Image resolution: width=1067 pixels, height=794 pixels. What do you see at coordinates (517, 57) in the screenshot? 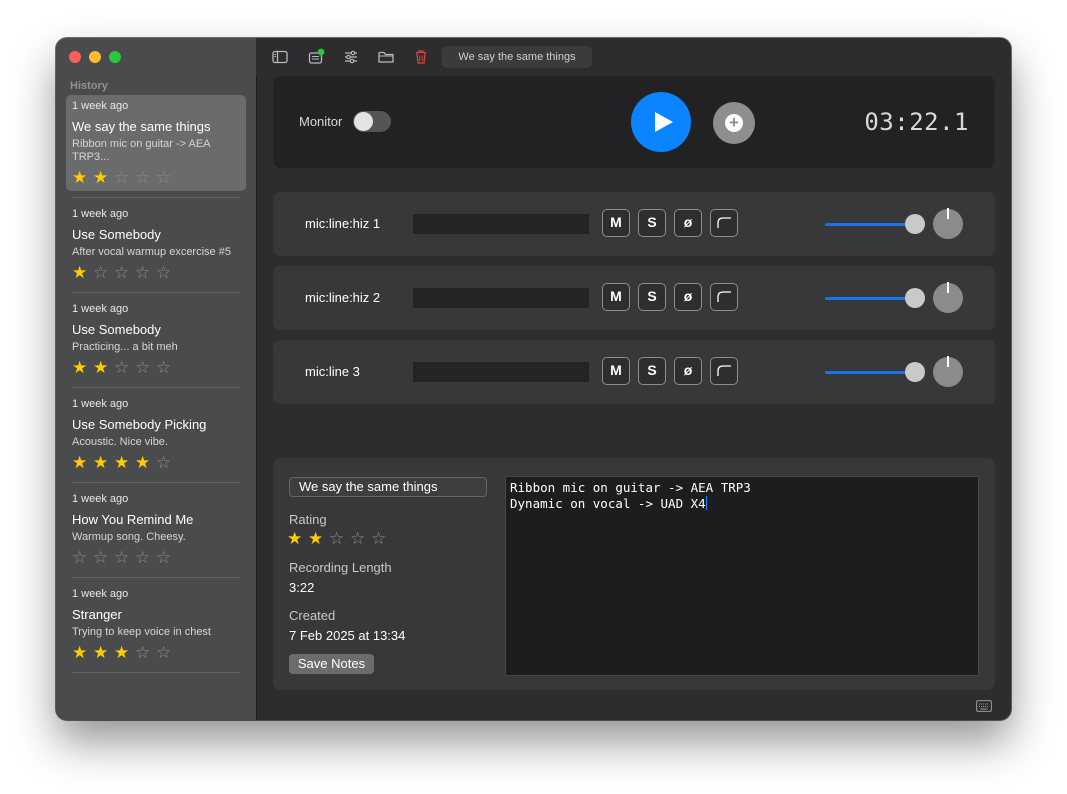
I see `tab-current-recording: We say the same things` at bounding box center [517, 57].